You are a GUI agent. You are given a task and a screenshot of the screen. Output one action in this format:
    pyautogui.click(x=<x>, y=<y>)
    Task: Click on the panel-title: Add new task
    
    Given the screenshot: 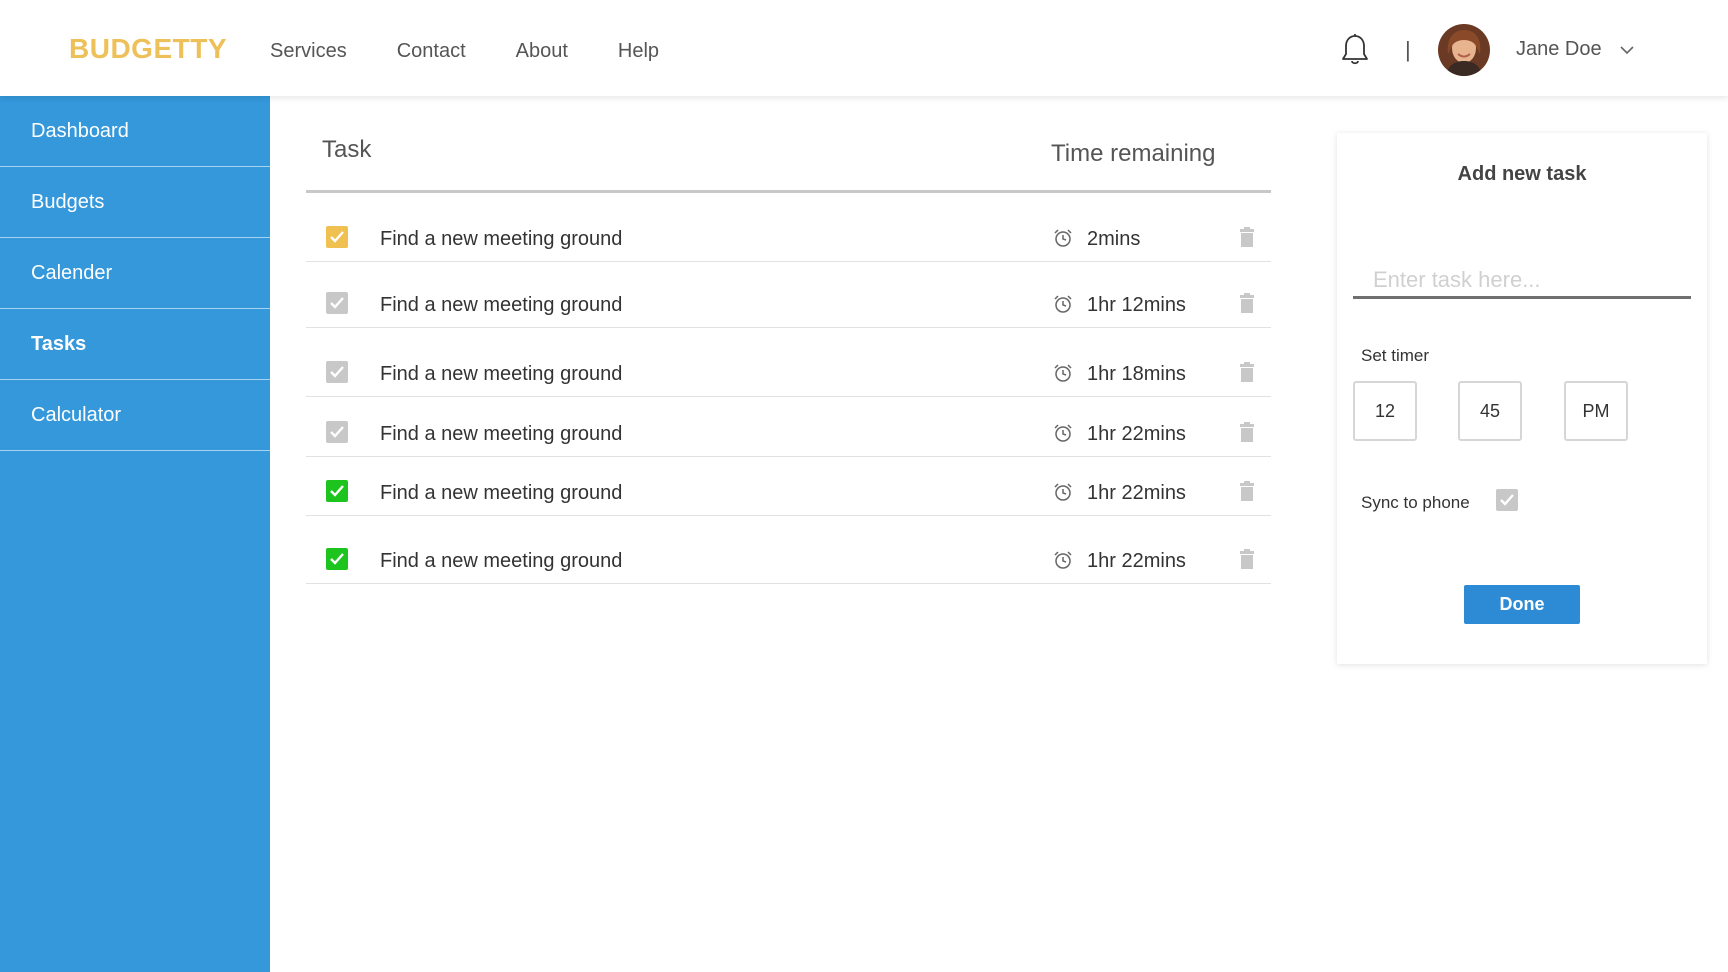 What is the action you would take?
    pyautogui.click(x=1522, y=174)
    